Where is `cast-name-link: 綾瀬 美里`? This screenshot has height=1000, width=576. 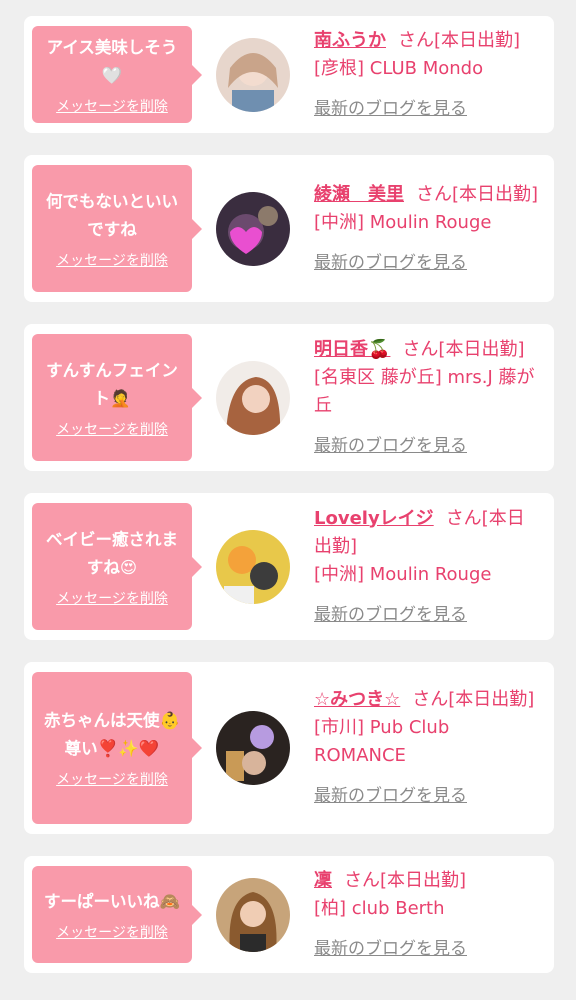 cast-name-link: 綾瀬 美里 is located at coordinates (359, 194).